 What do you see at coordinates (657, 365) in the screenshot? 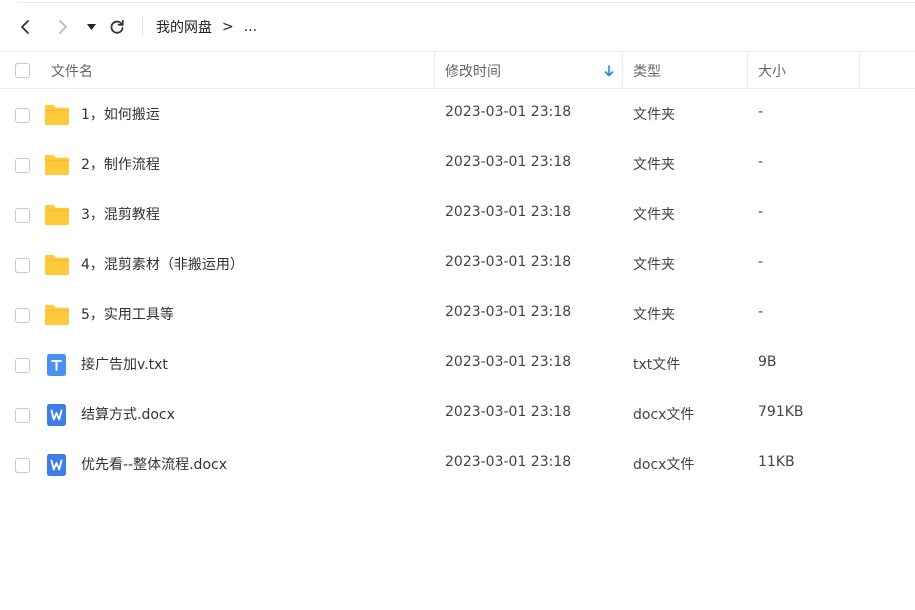
I see `file-type: txt文件` at bounding box center [657, 365].